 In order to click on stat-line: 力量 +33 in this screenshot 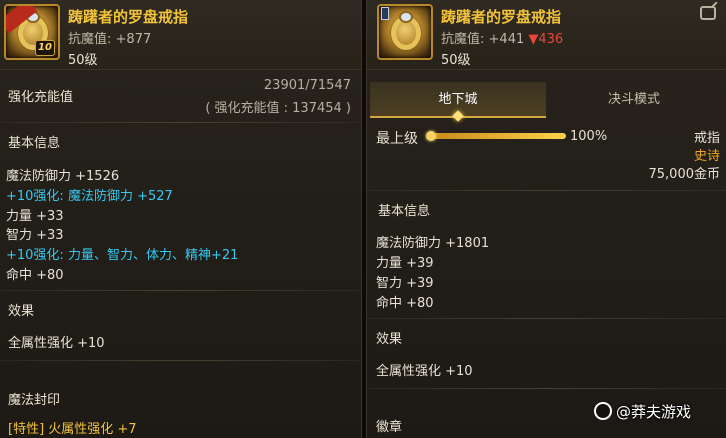, I will do `click(35, 216)`.